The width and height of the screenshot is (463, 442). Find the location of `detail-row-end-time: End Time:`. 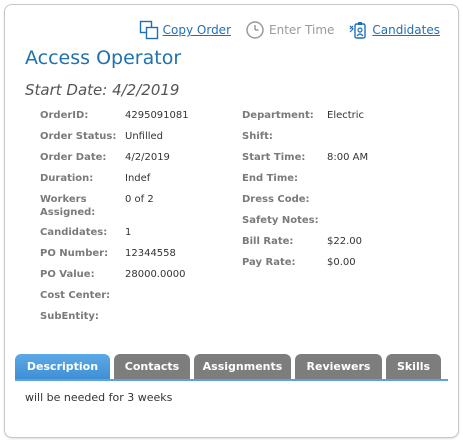

detail-row-end-time: End Time: is located at coordinates (342, 179).